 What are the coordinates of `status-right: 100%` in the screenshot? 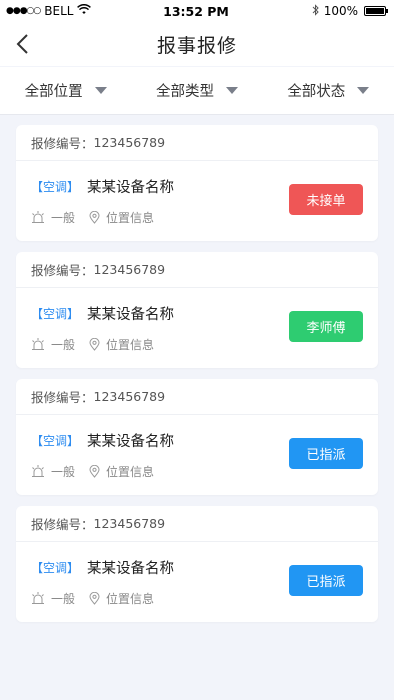 It's located at (327, 11).